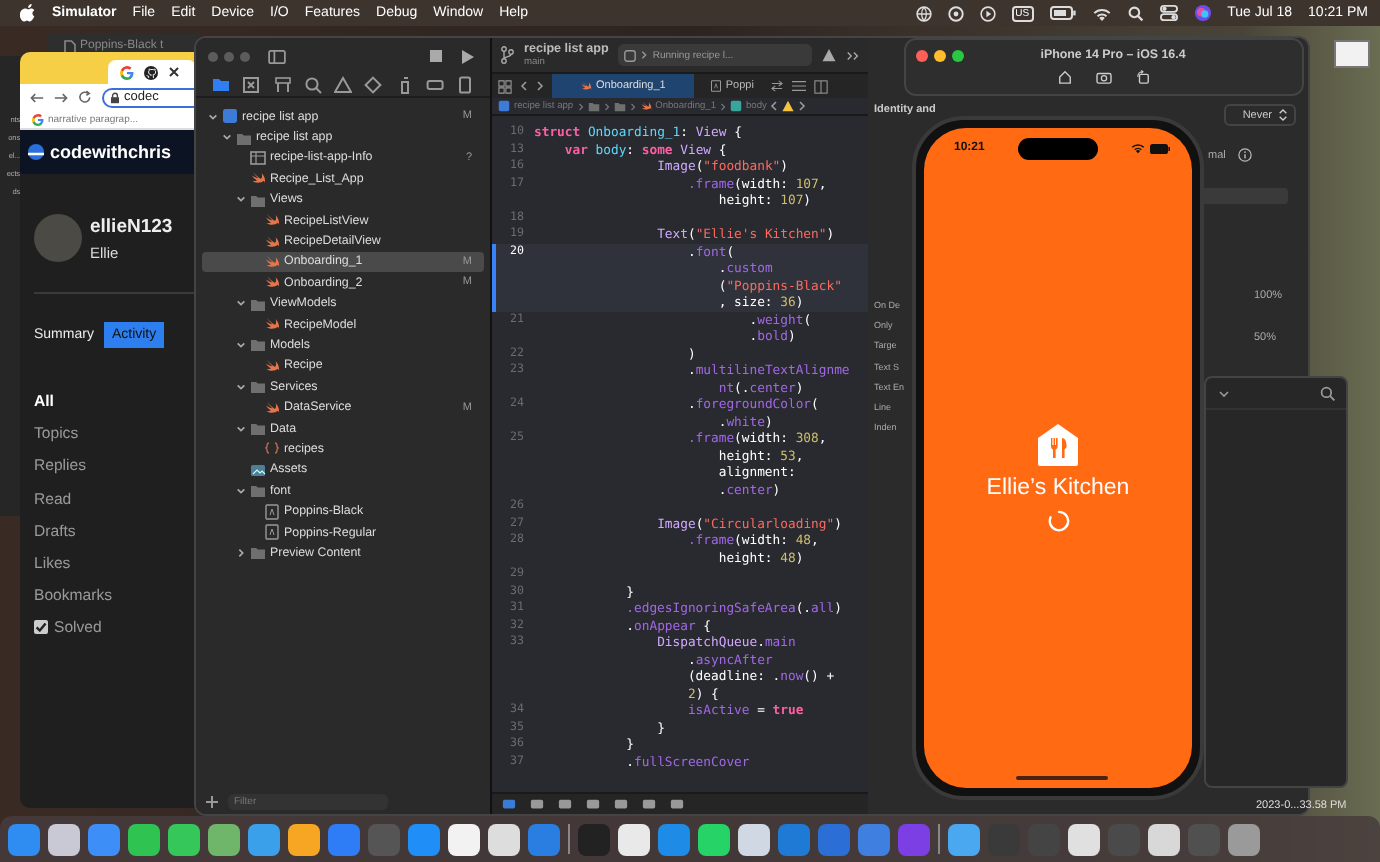 The width and height of the screenshot is (1380, 862). Describe the element at coordinates (212, 802) in the screenshot. I see `plus-icon` at that location.